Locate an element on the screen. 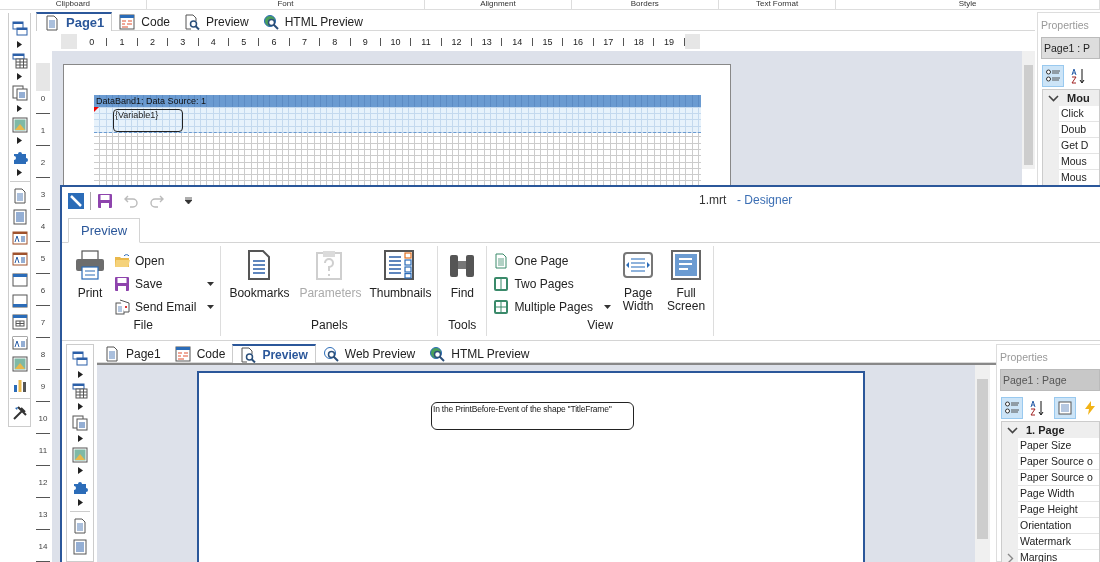 This screenshot has width=1100, height=562. ribbon-button: Print is located at coordinates (90, 282).